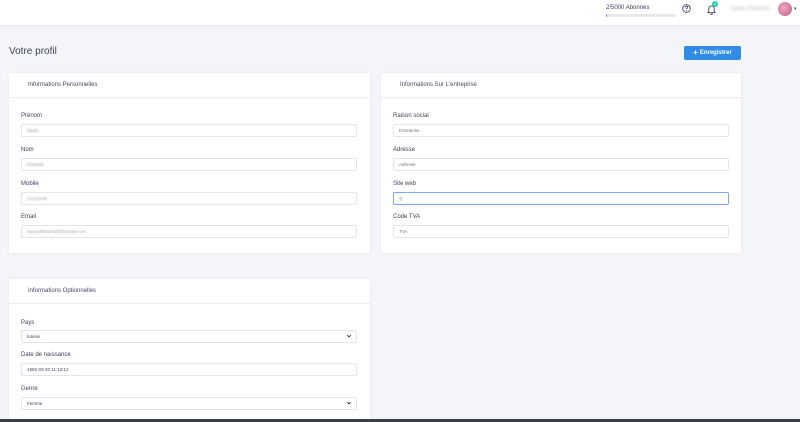 This screenshot has width=800, height=422. Describe the element at coordinates (189, 291) in the screenshot. I see `card-title: Informations Optionnelles` at that location.